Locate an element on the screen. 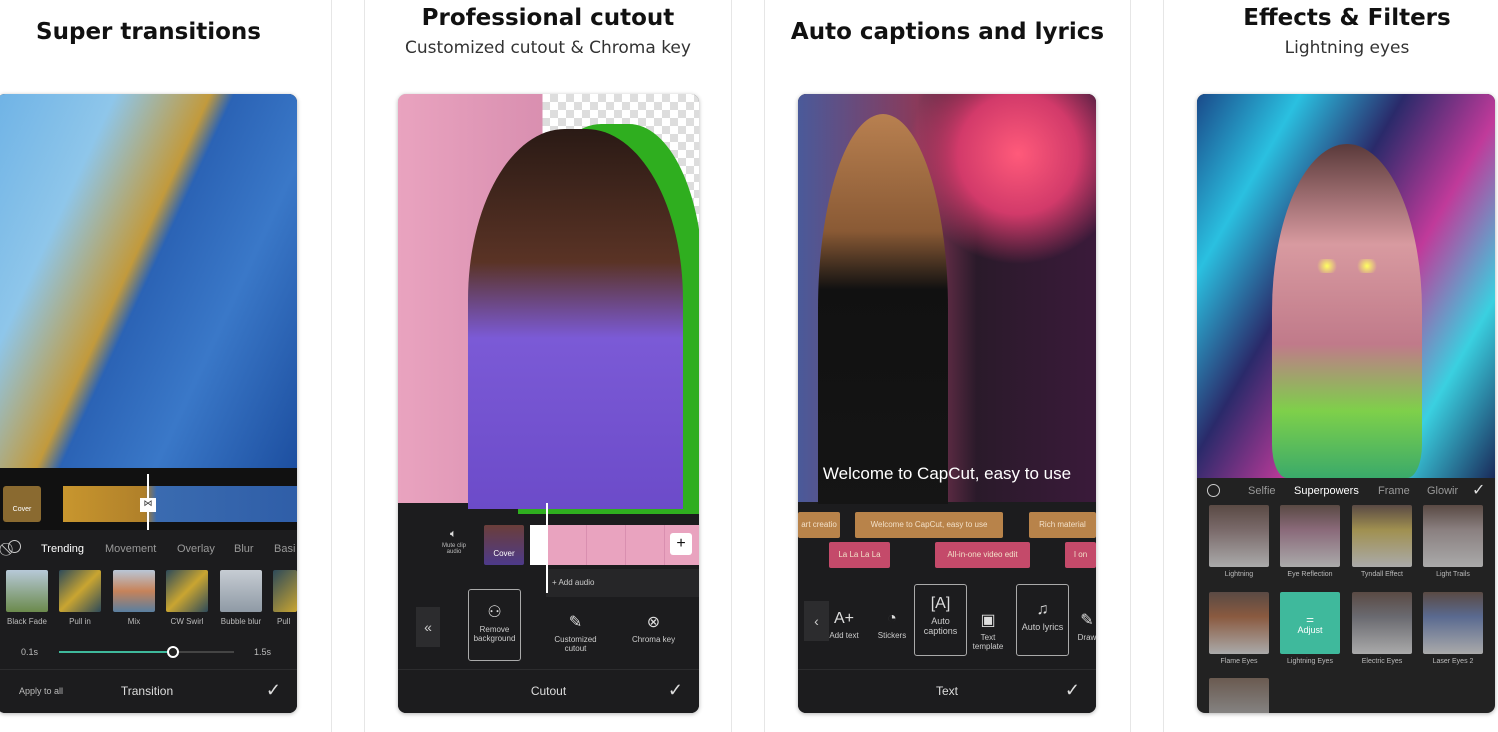 The image size is (1498, 732). tab-blur: Blur is located at coordinates (244, 549).